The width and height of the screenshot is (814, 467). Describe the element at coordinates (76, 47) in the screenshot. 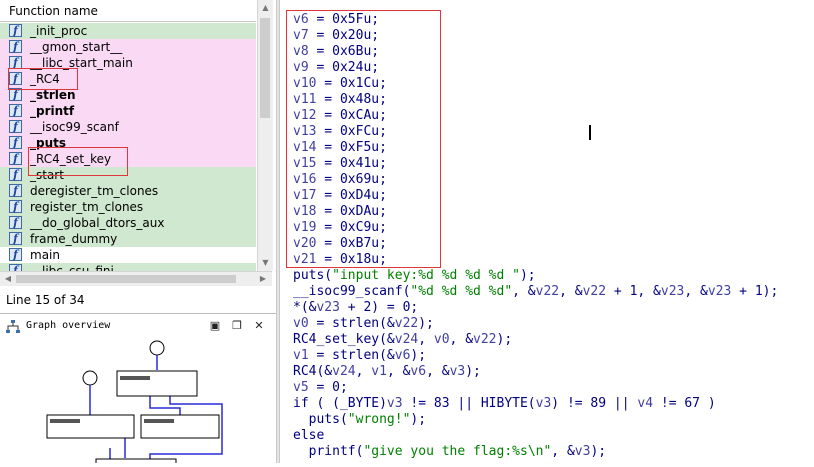

I see `function-item-label: __gmon_start__` at that location.